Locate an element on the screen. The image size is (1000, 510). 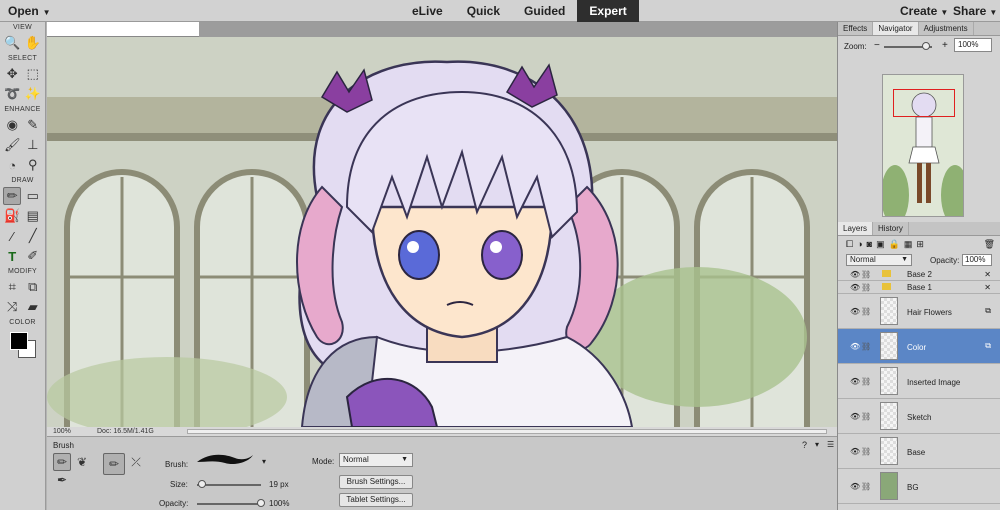
zoom-out-icon: − is located at coordinates (877, 45).